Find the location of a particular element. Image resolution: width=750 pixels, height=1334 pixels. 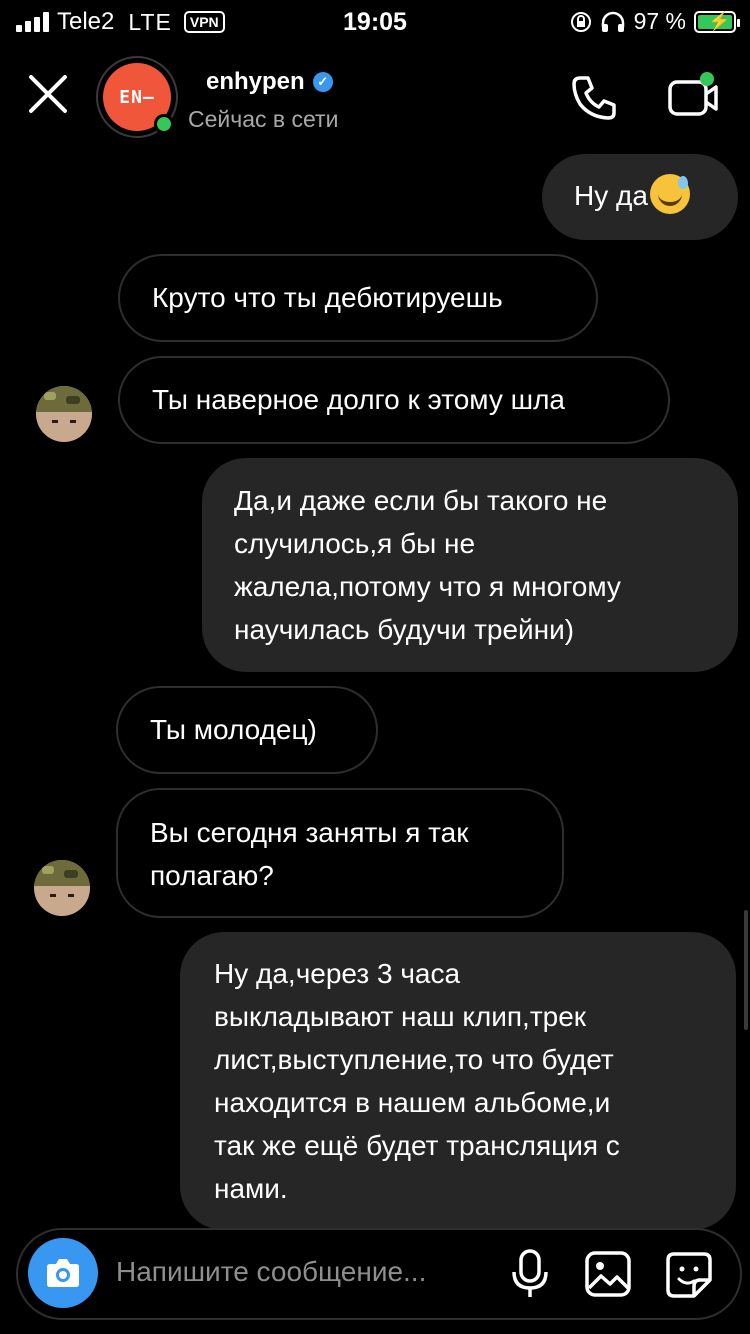

carrier-label: Tele2 is located at coordinates (86, 21).